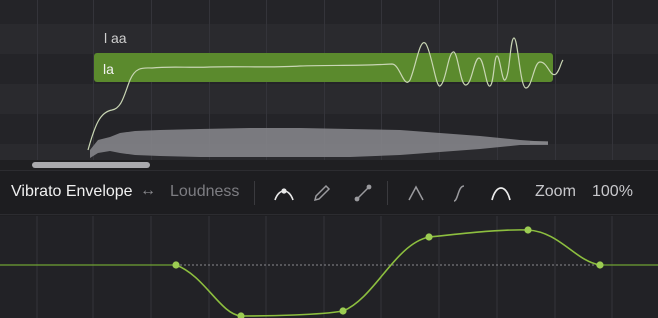 The height and width of the screenshot is (318, 658). What do you see at coordinates (321, 193) in the screenshot?
I see `pencil-tool-icon` at bounding box center [321, 193].